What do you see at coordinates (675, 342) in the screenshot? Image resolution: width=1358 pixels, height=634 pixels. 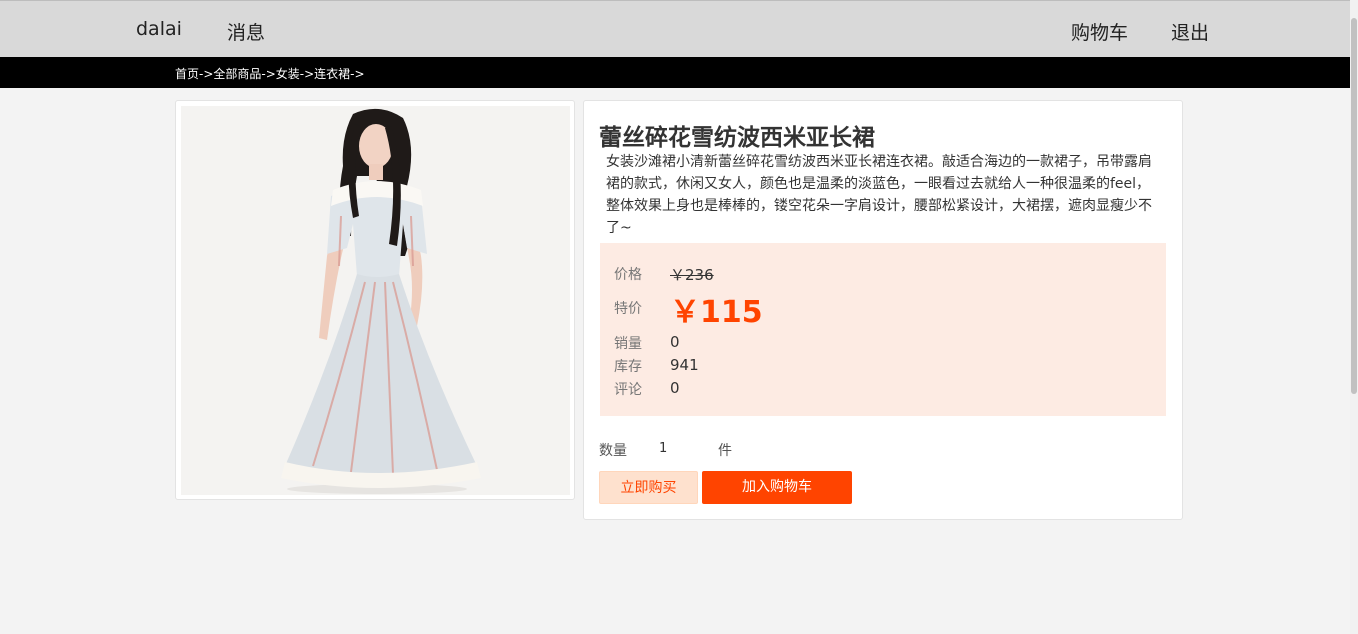 I see `sales-value: 0` at bounding box center [675, 342].